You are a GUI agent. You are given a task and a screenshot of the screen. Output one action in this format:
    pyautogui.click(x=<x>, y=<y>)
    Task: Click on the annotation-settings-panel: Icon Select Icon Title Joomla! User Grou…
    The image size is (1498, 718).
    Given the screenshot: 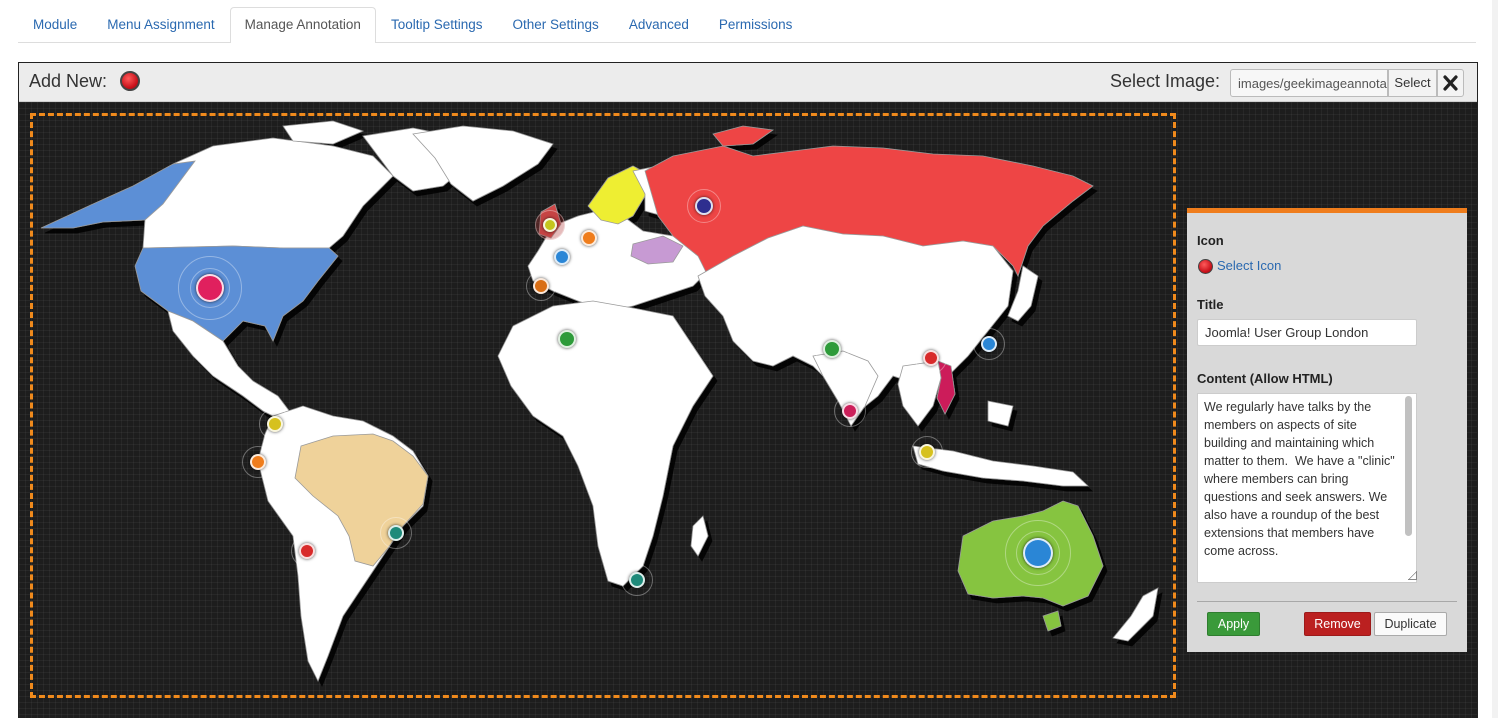 What is the action you would take?
    pyautogui.click(x=1327, y=430)
    